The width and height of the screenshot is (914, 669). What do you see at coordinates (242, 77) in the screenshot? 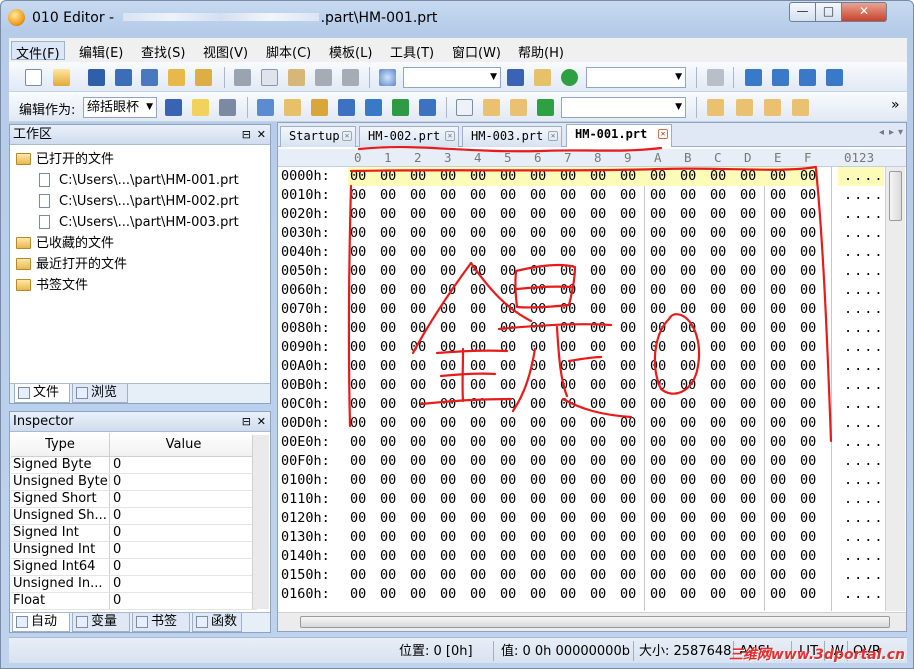
I see `cut-icon` at bounding box center [242, 77].